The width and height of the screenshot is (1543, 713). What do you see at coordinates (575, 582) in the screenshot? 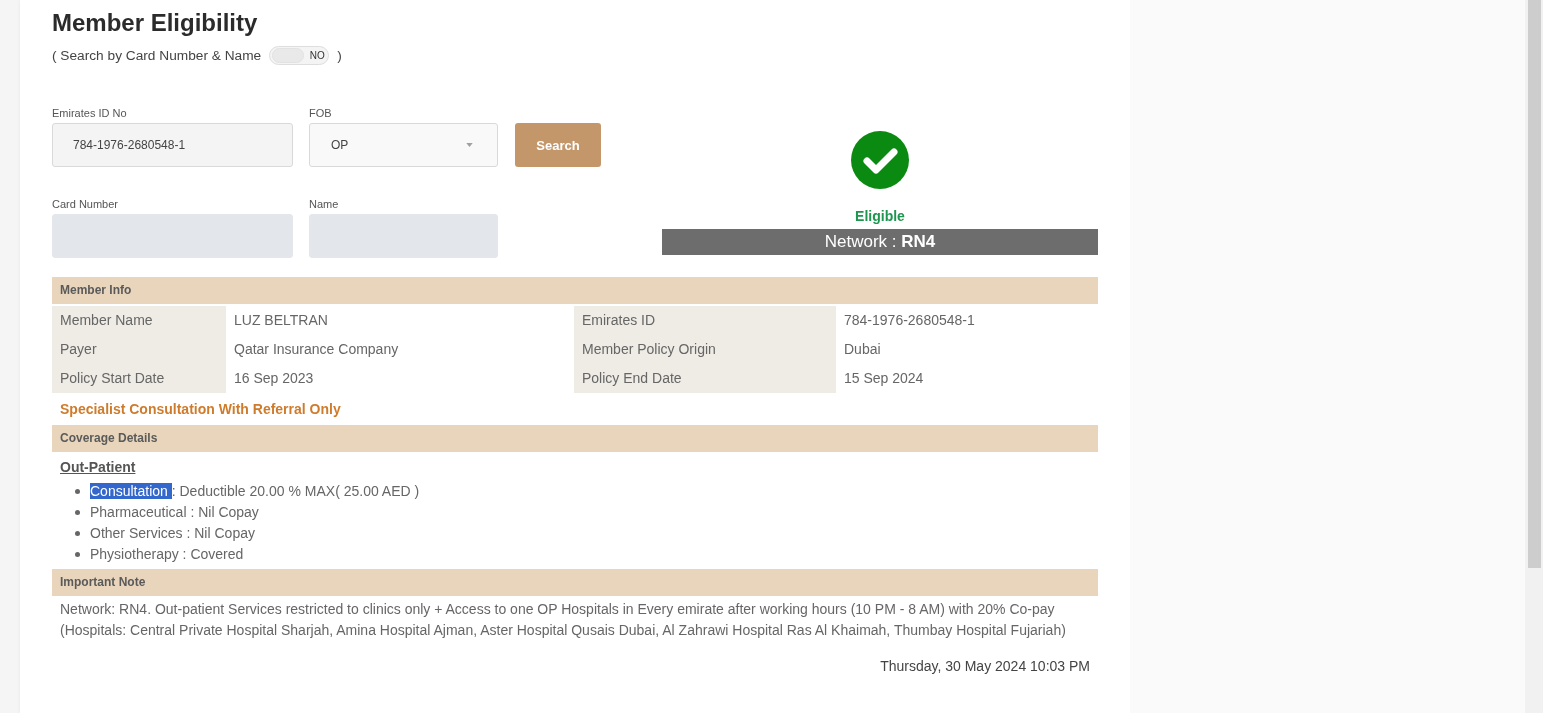
I see `section-header: Important Note` at bounding box center [575, 582].